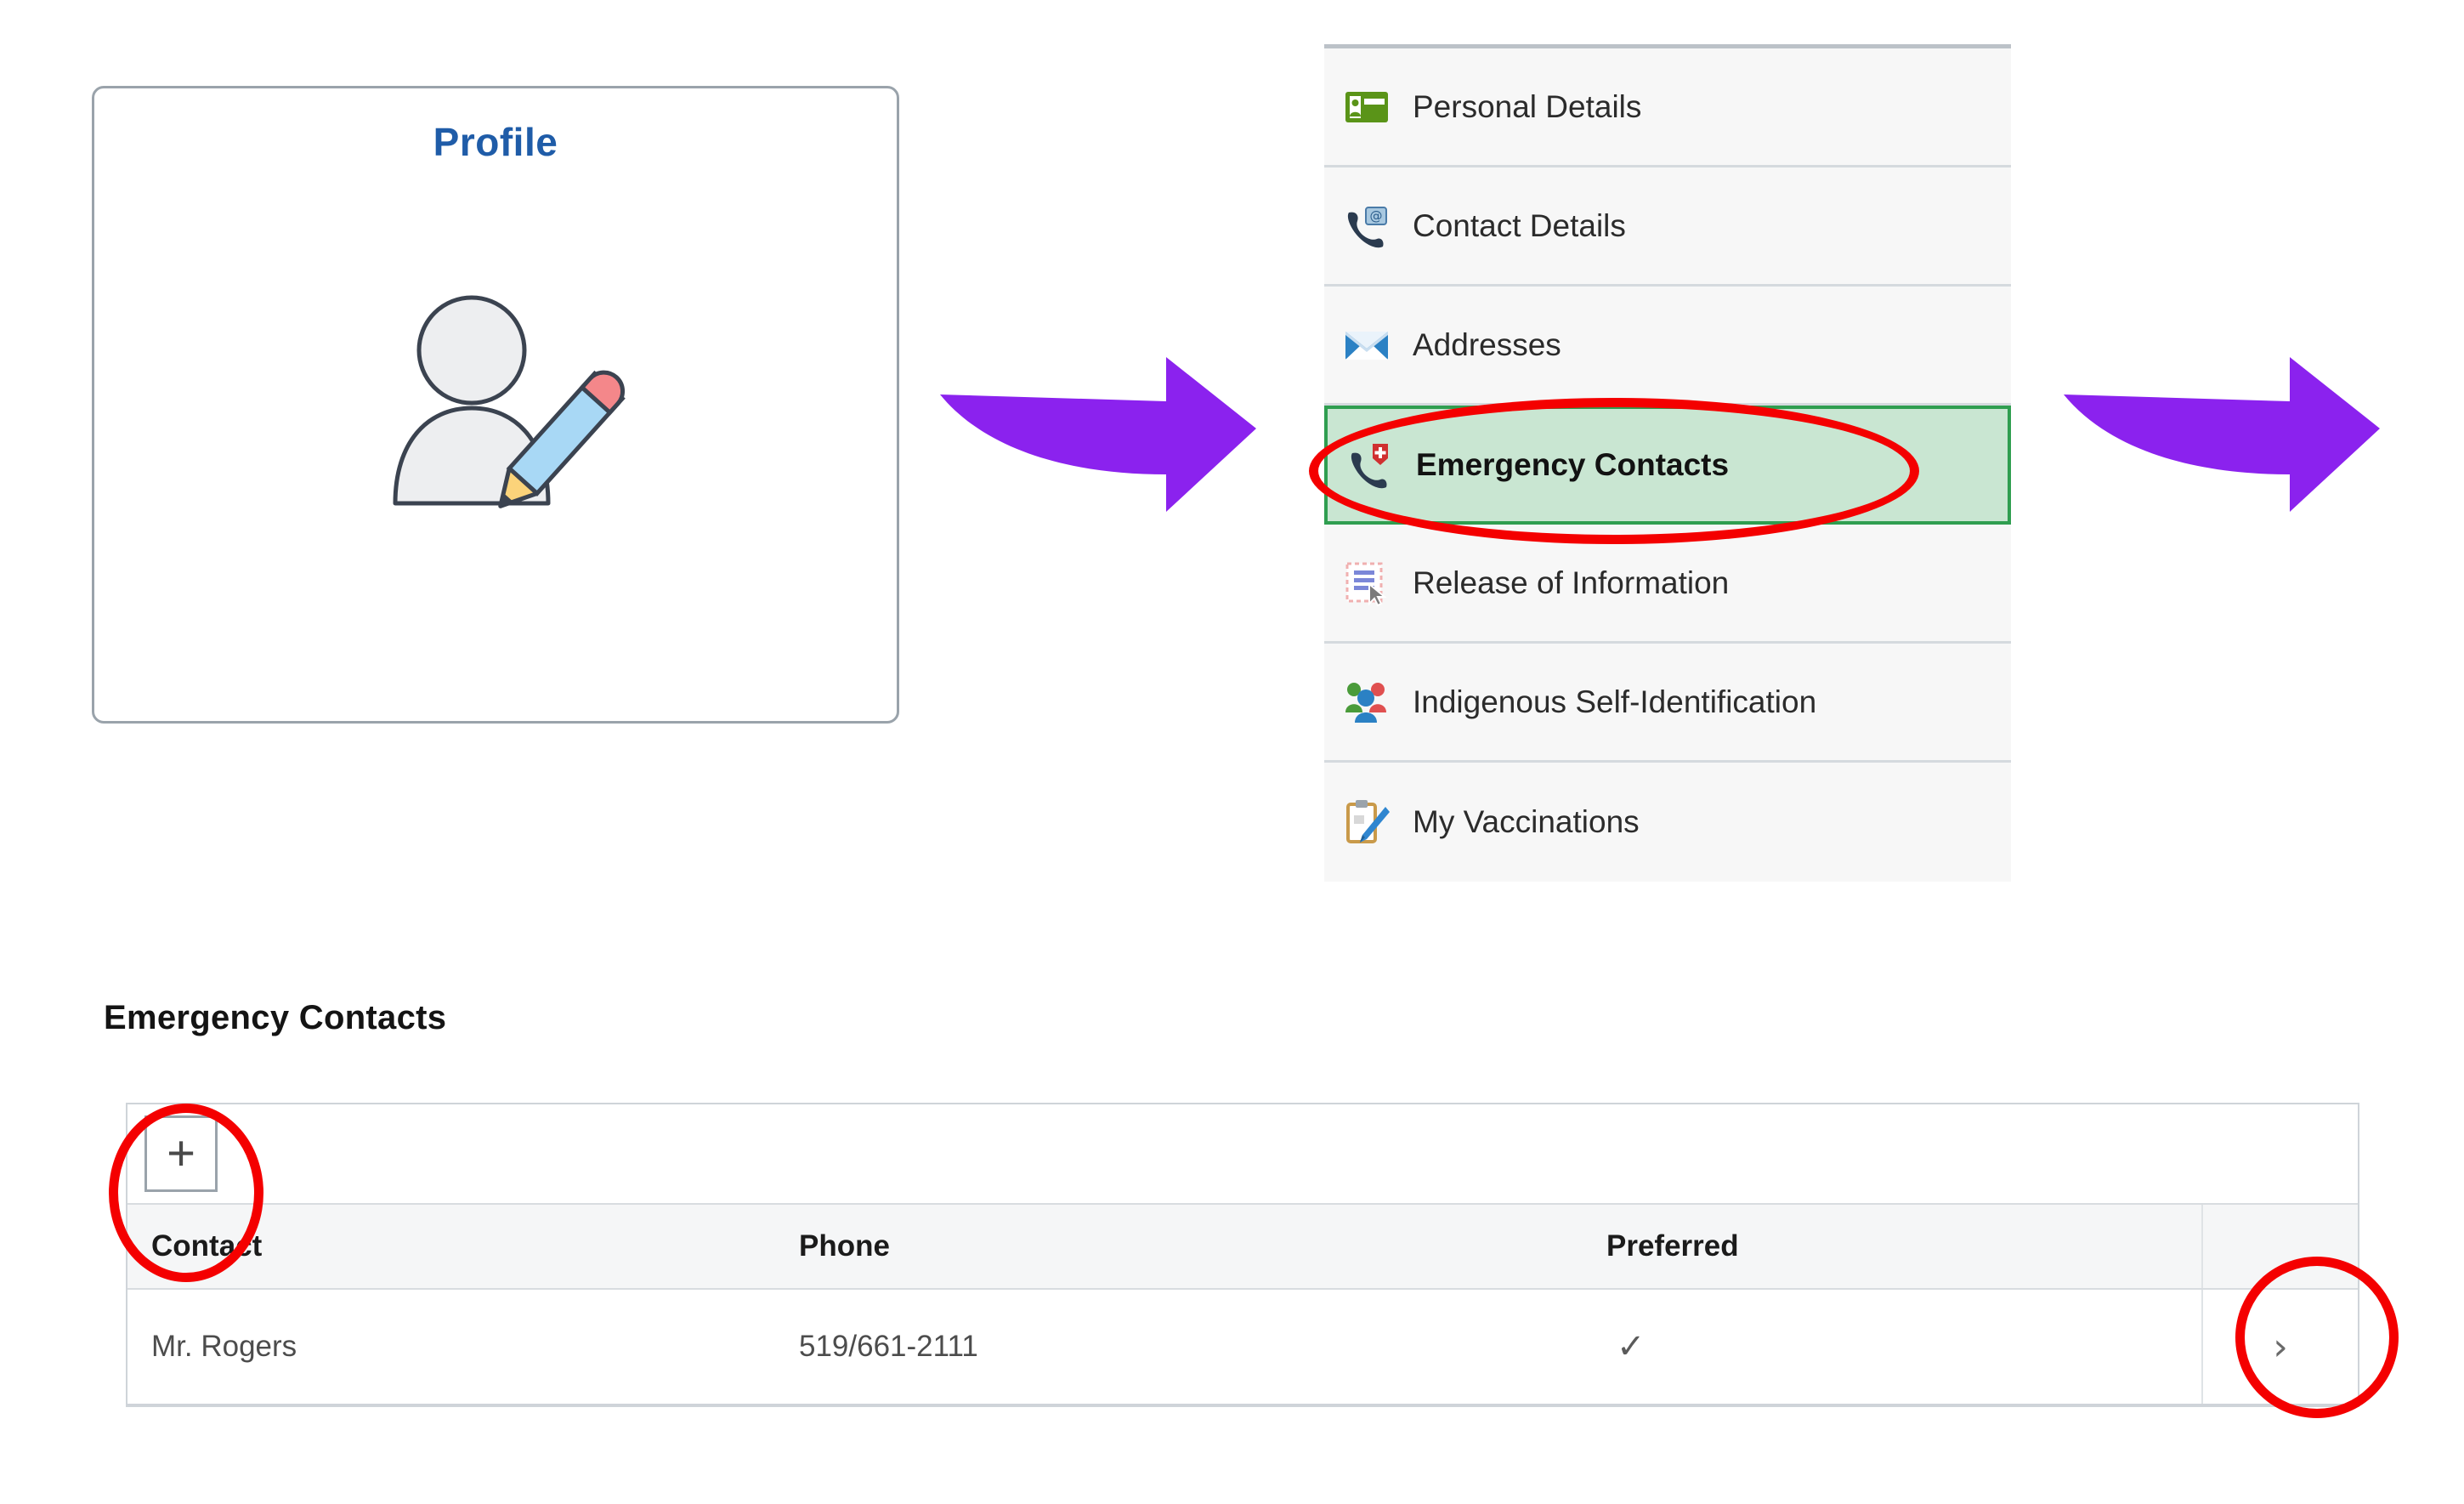 This screenshot has width=2464, height=1504. What do you see at coordinates (181, 1153) in the screenshot?
I see `add-contact-button: +` at bounding box center [181, 1153].